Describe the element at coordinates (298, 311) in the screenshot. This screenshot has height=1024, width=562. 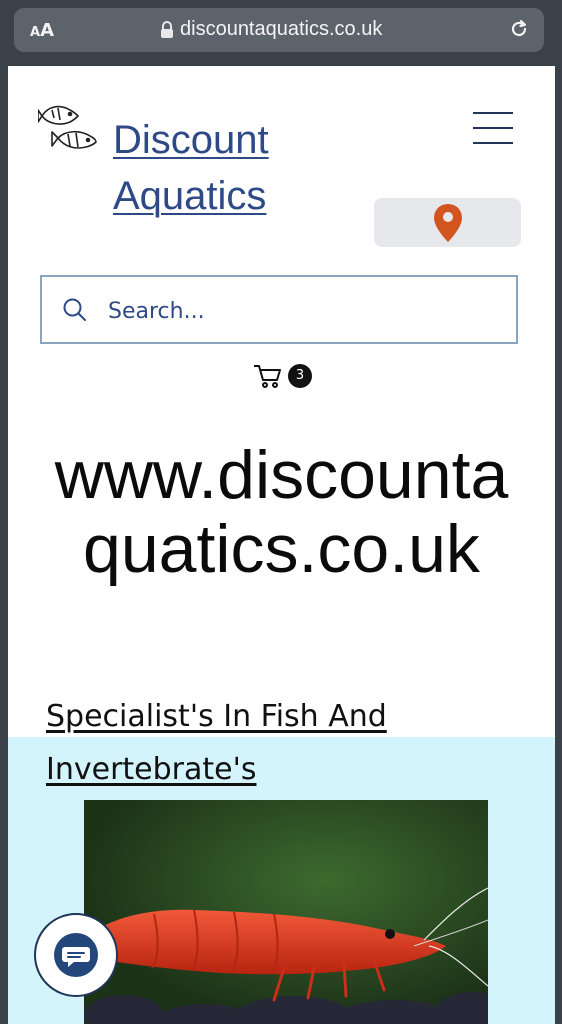
I see `search-input` at that location.